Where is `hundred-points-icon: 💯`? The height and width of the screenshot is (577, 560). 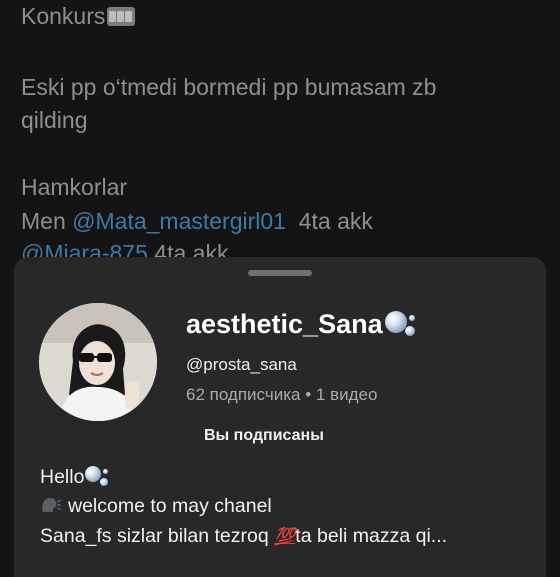 hundred-points-icon: 💯 is located at coordinates (285, 536).